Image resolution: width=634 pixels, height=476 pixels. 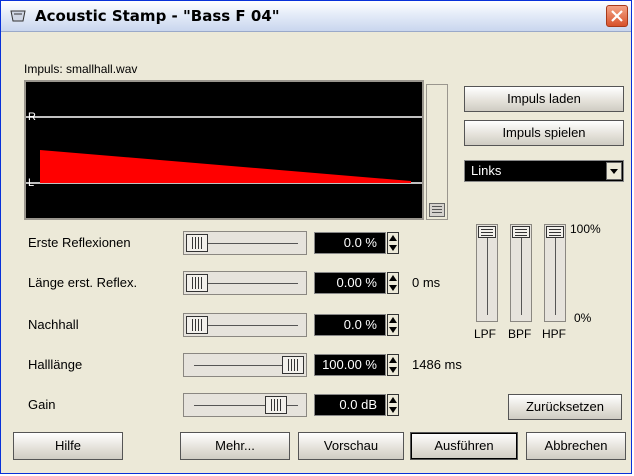 I want to click on window-title: Acoustic Stamp - "Bass F 04", so click(x=157, y=16).